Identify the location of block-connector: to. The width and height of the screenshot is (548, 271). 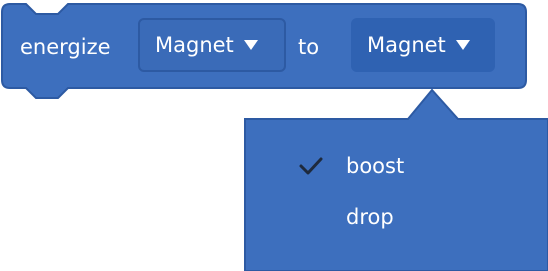
(309, 47).